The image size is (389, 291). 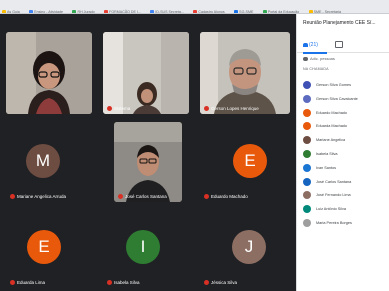 I want to click on add-person-icon, so click(x=305, y=58).